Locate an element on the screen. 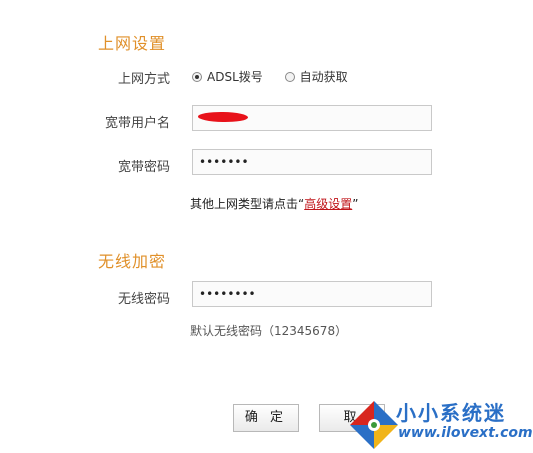 Image resolution: width=533 pixels, height=453 pixels. connection-mode-group: ADSL拨号 自动获取 is located at coordinates (279, 76).